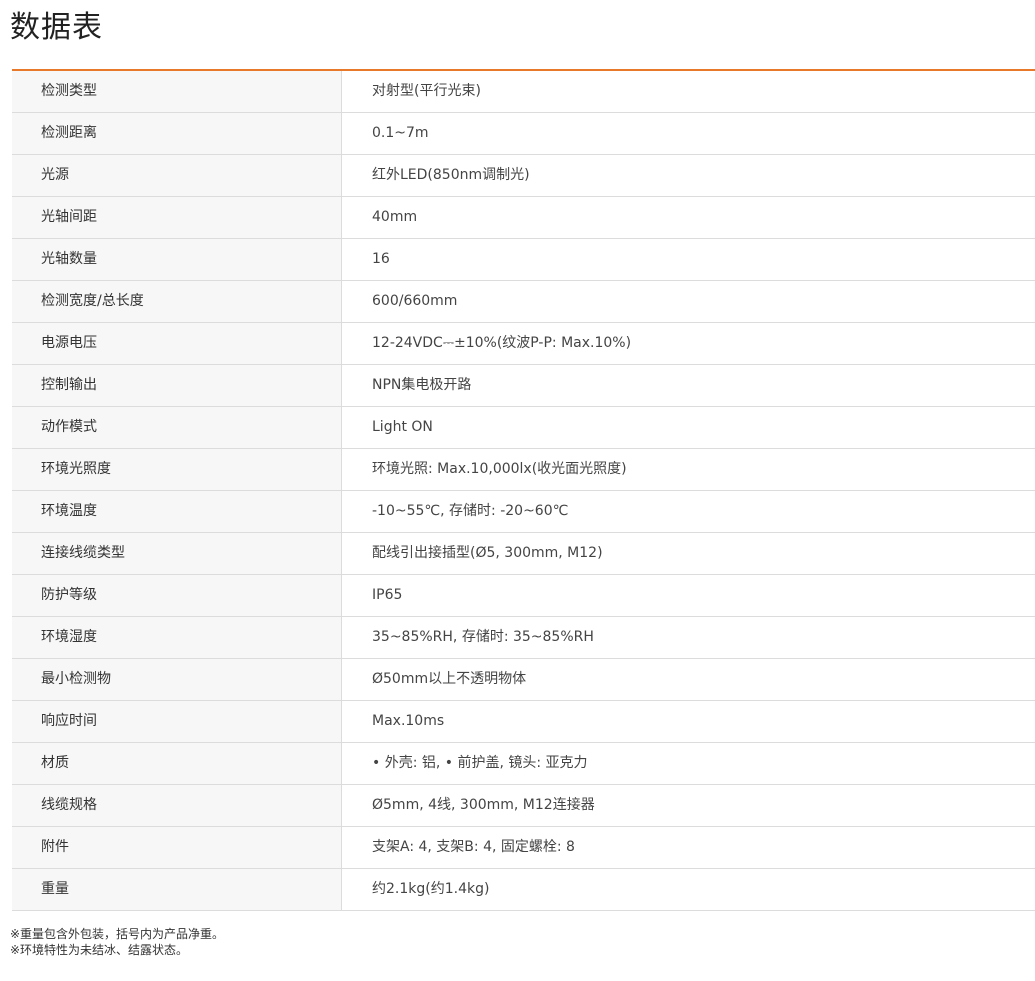 The image size is (1035, 981). Describe the element at coordinates (177, 469) in the screenshot. I see `spec-label: 环境光照度` at that location.